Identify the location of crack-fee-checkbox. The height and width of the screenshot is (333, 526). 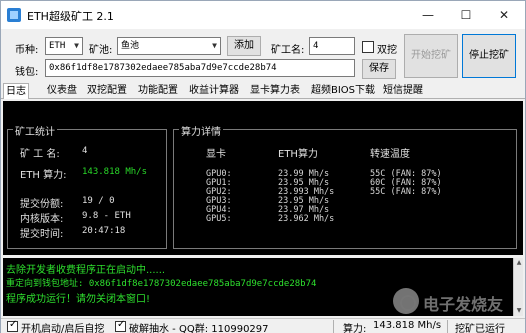
(120, 325).